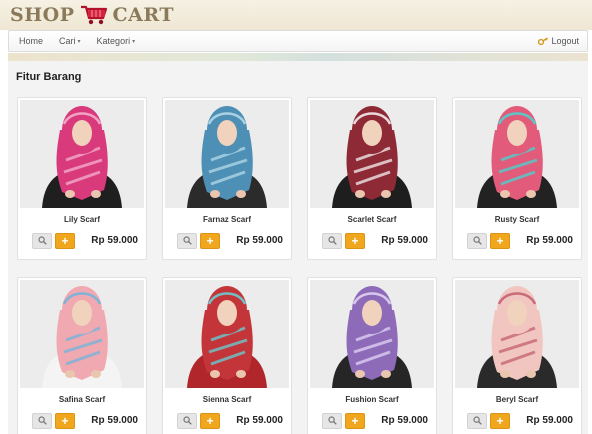 The image size is (592, 434). What do you see at coordinates (517, 399) in the screenshot?
I see `product-name: Beryl Scarf` at bounding box center [517, 399].